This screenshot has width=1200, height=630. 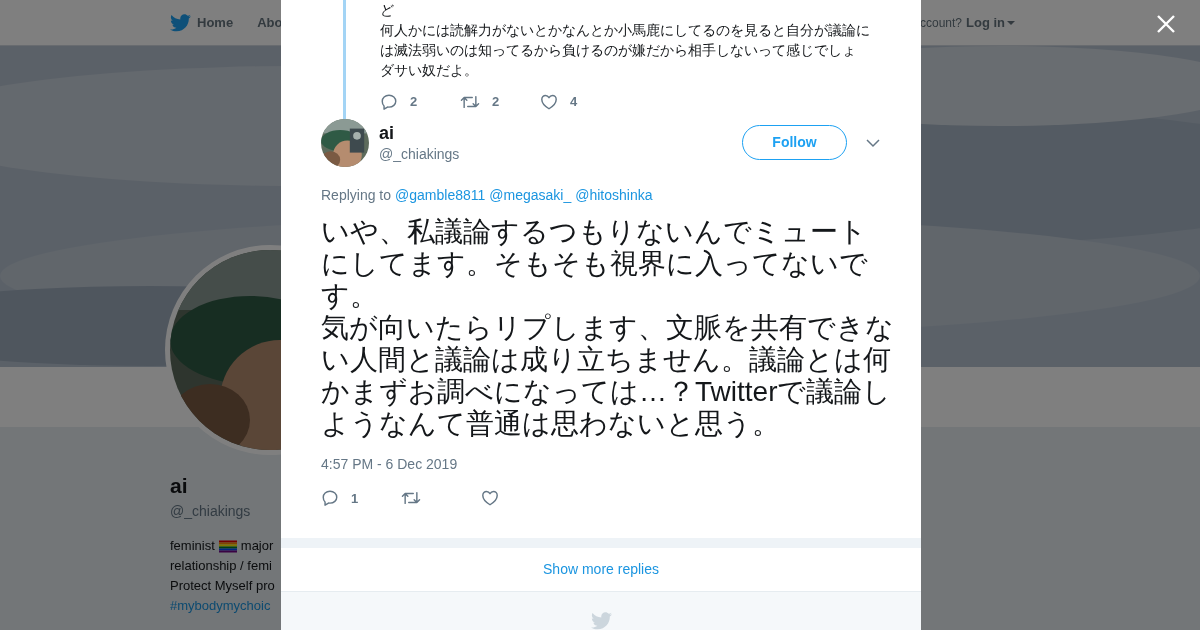 I want to click on hashtag-link: #mybodymychoic, so click(x=220, y=606).